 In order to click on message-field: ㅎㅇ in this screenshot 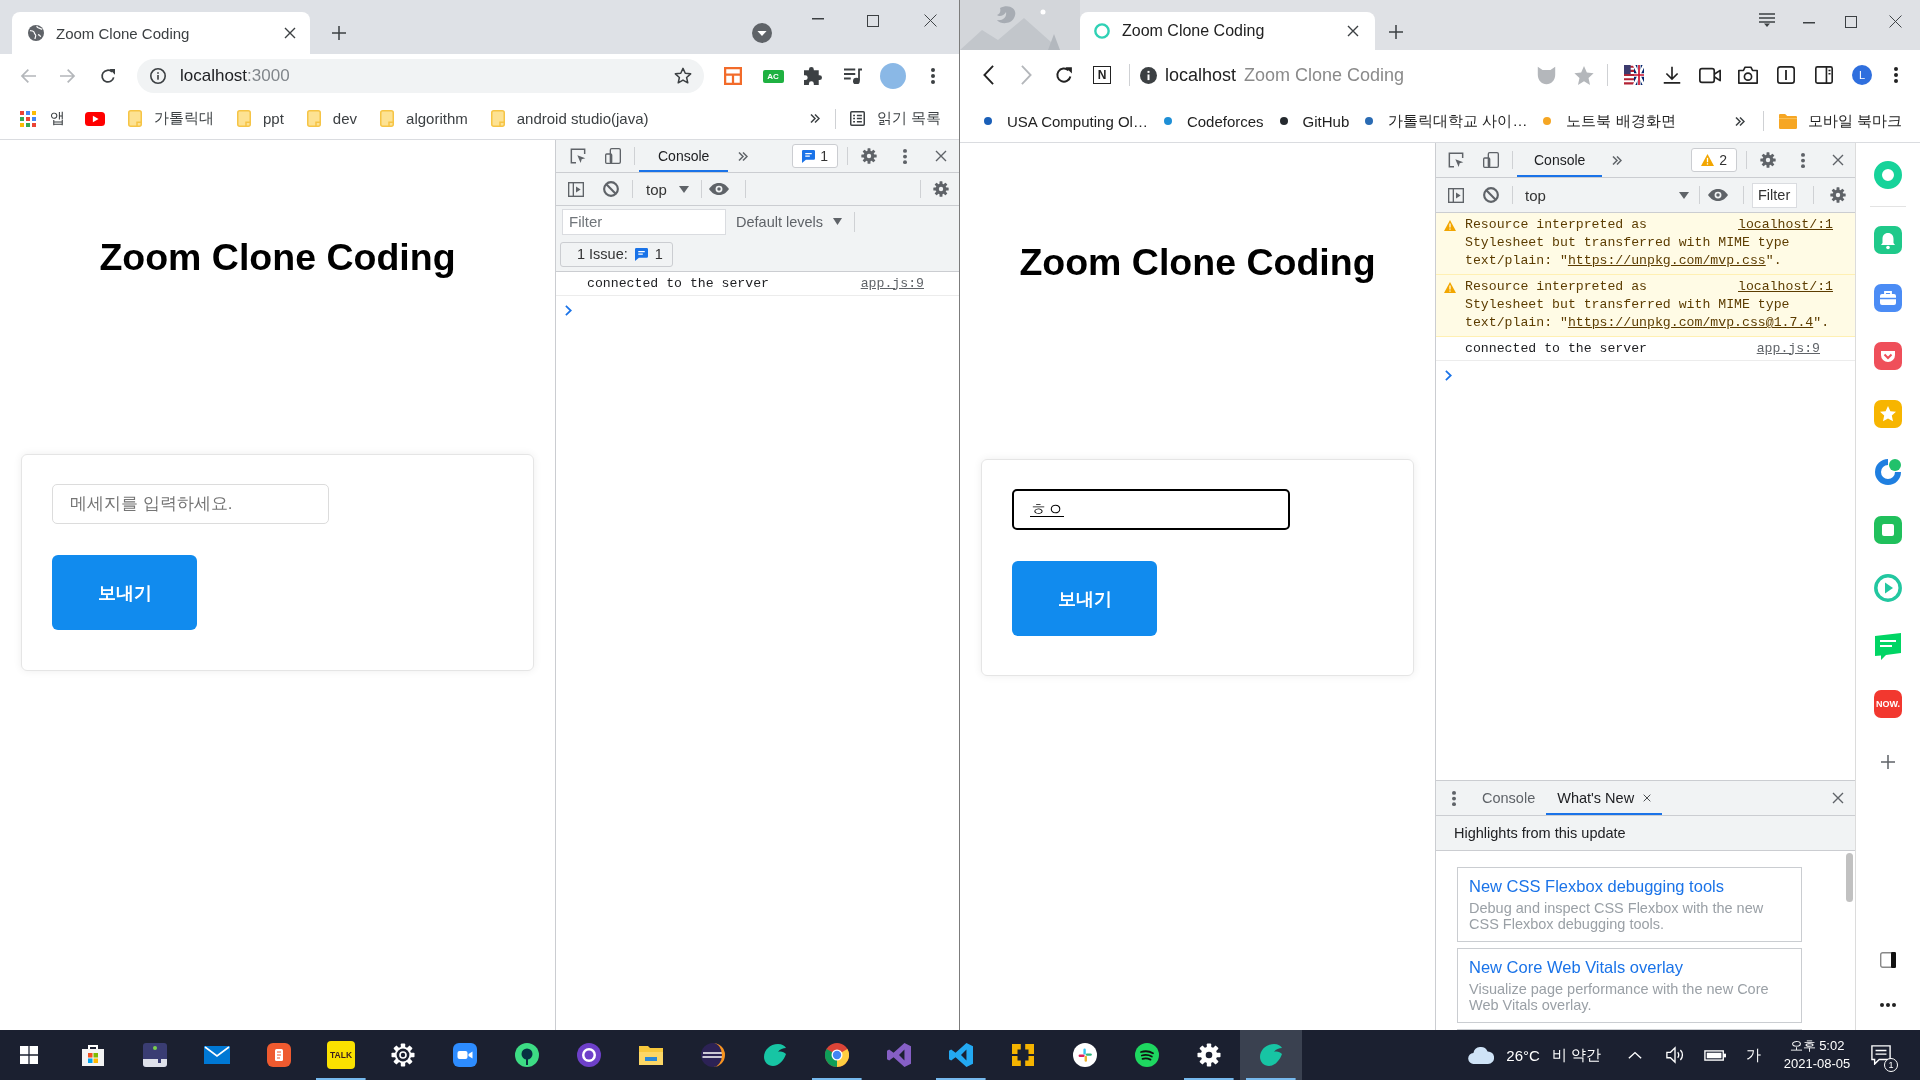, I will do `click(1151, 509)`.